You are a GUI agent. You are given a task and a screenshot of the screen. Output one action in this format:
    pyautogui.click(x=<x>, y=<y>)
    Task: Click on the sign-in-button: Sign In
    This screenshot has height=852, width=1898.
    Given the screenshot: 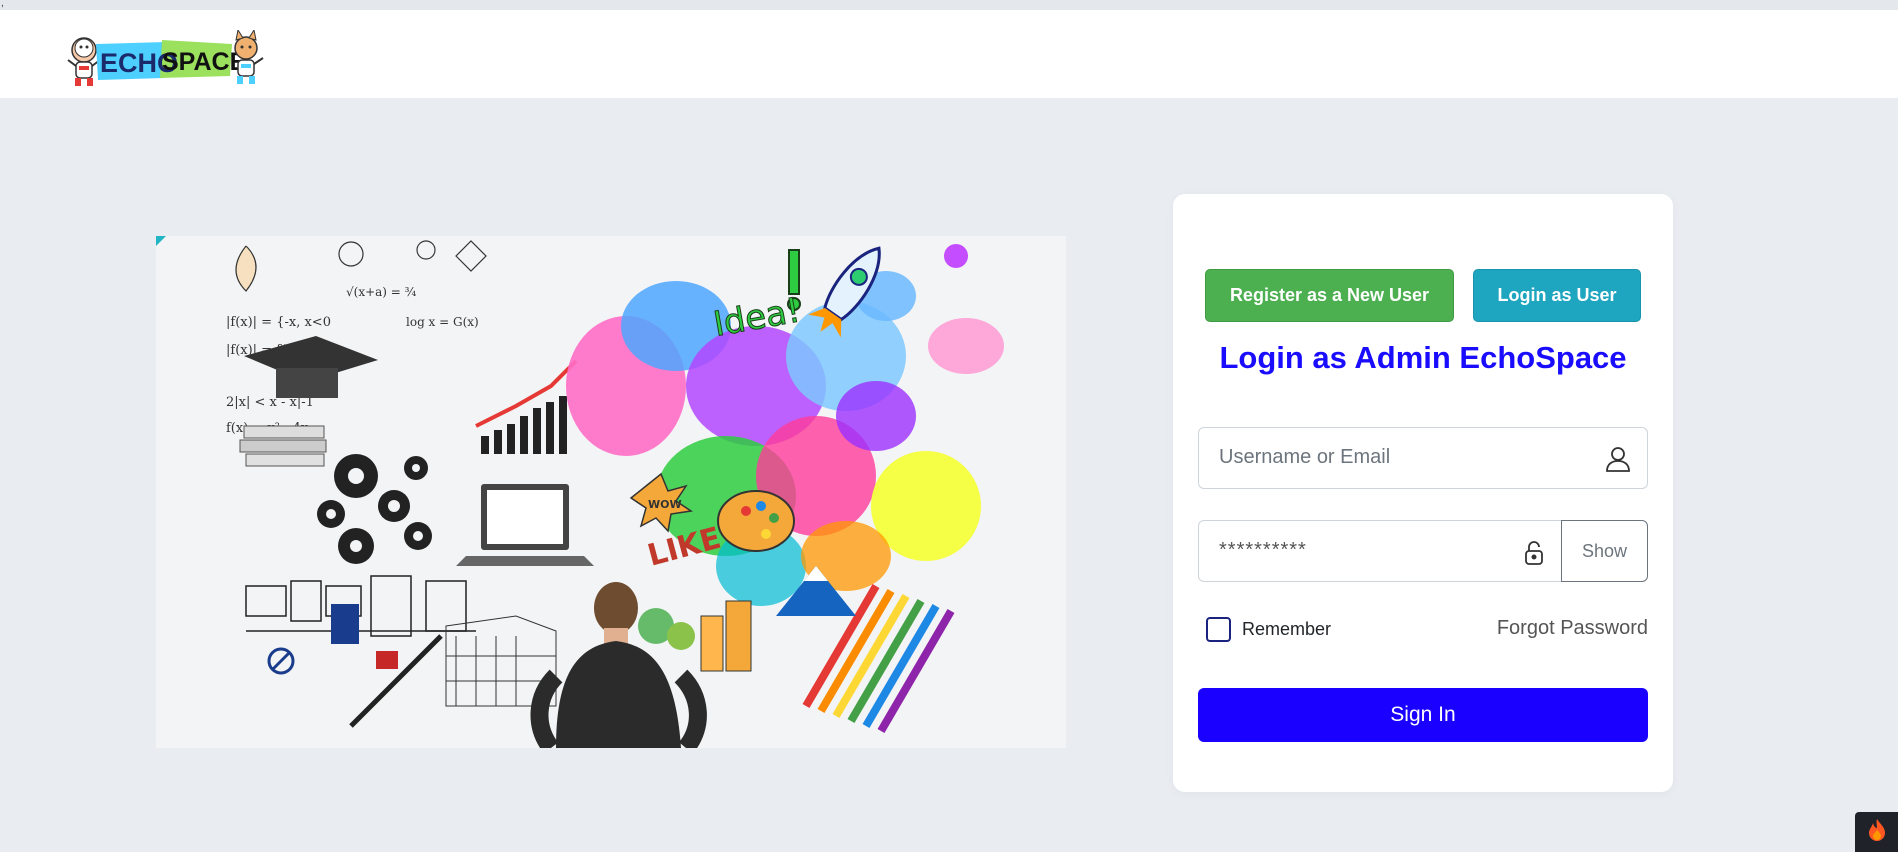 What is the action you would take?
    pyautogui.click(x=1423, y=715)
    